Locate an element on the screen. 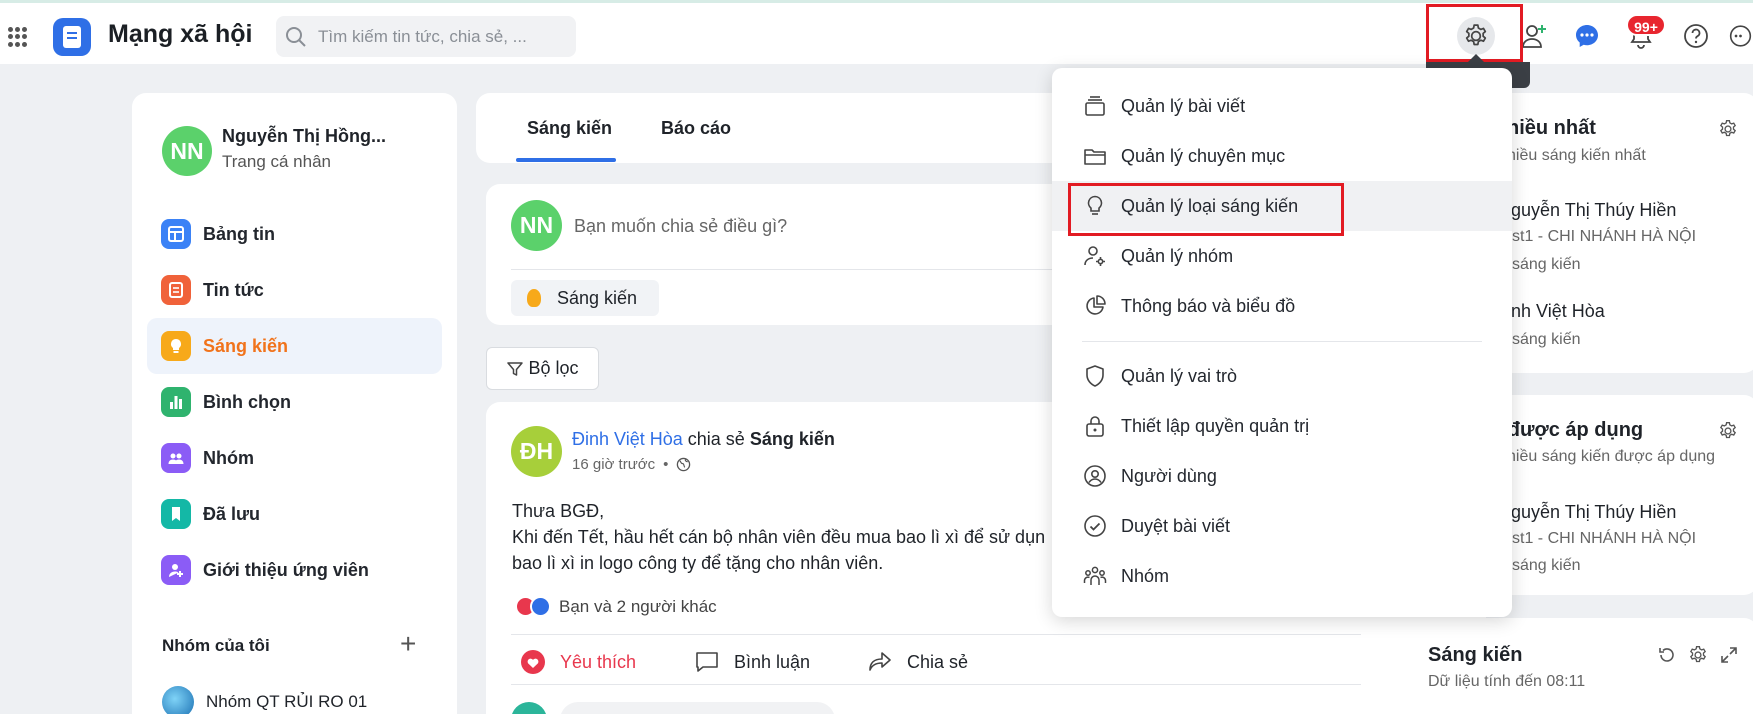 The height and width of the screenshot is (714, 1753). tab-initiatives: Sáng kiến is located at coordinates (569, 128).